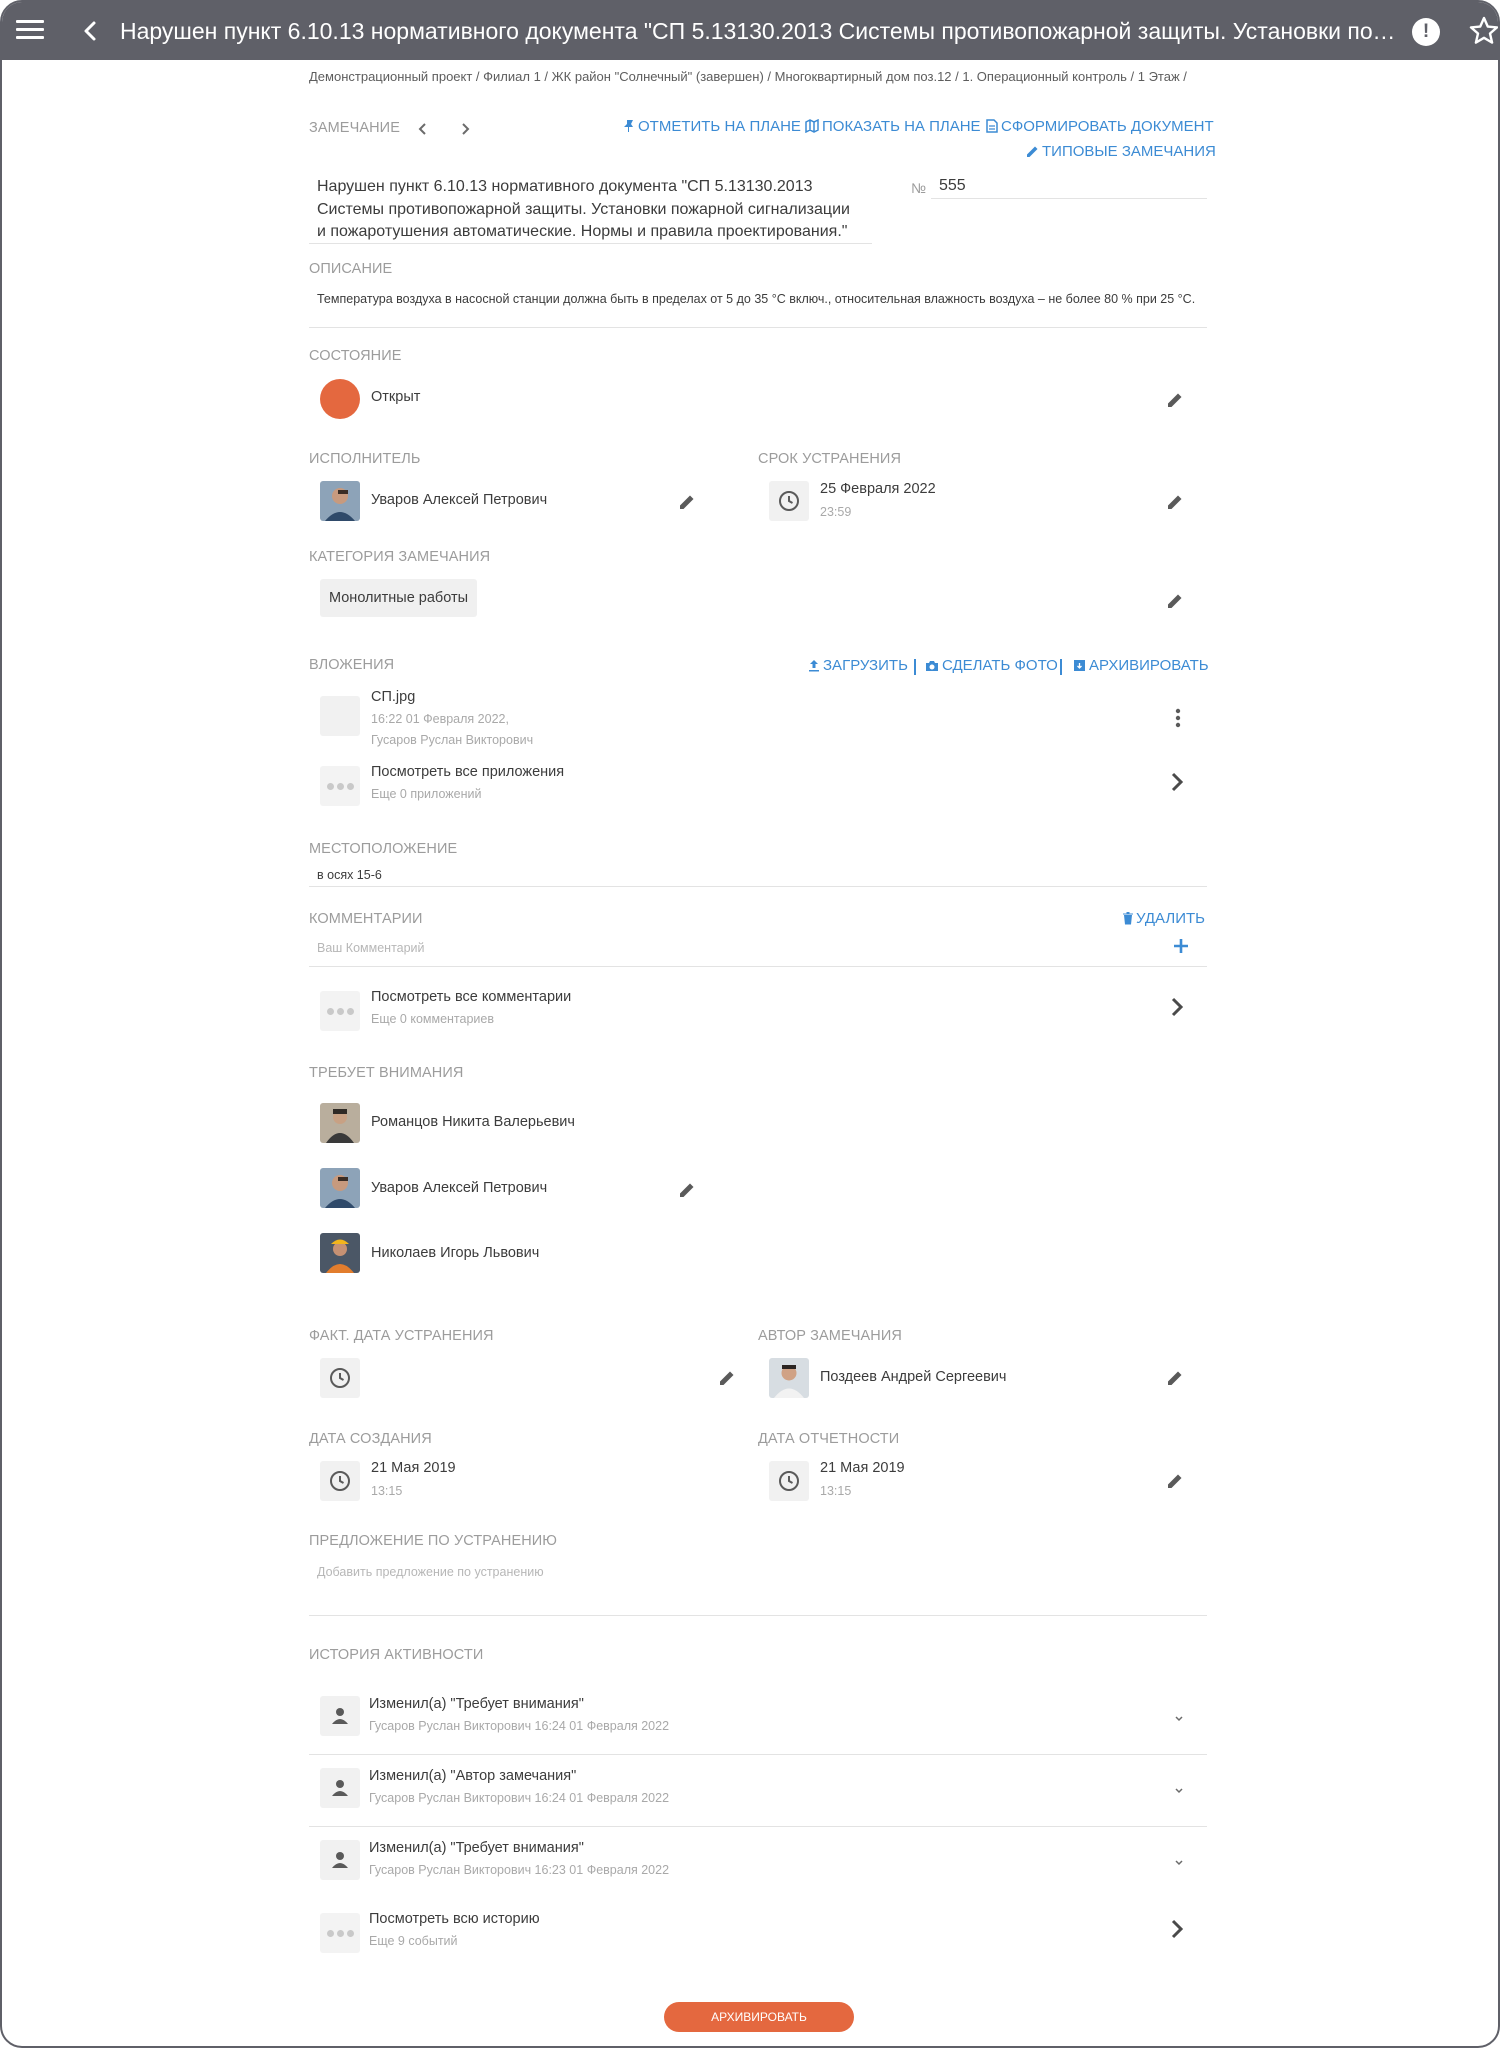 The width and height of the screenshot is (1500, 2048). What do you see at coordinates (952, 186) in the screenshot?
I see `remark-number: 555` at bounding box center [952, 186].